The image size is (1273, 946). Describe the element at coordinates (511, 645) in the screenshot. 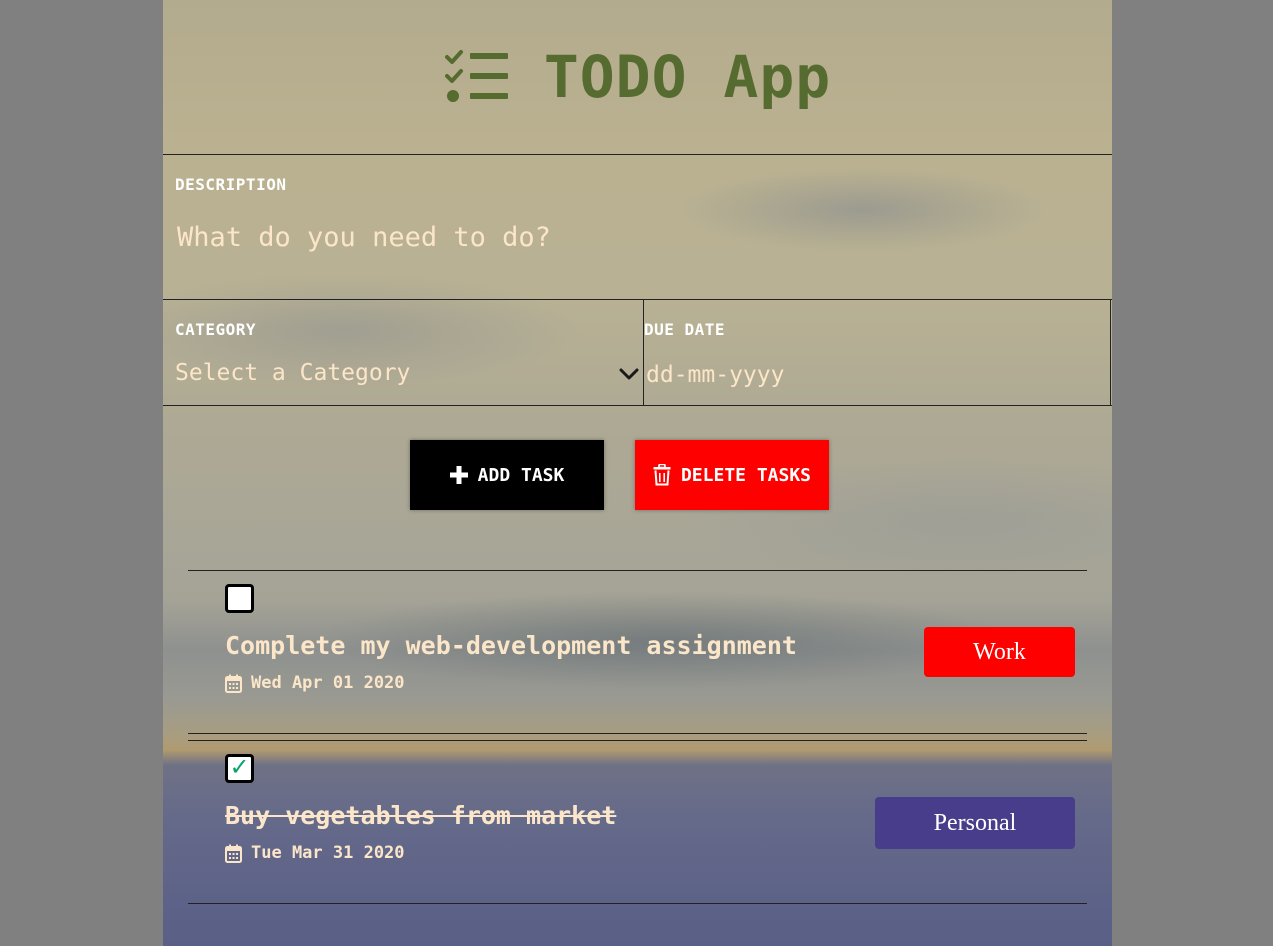

I see `task-title: Complete my web-development assignment` at that location.